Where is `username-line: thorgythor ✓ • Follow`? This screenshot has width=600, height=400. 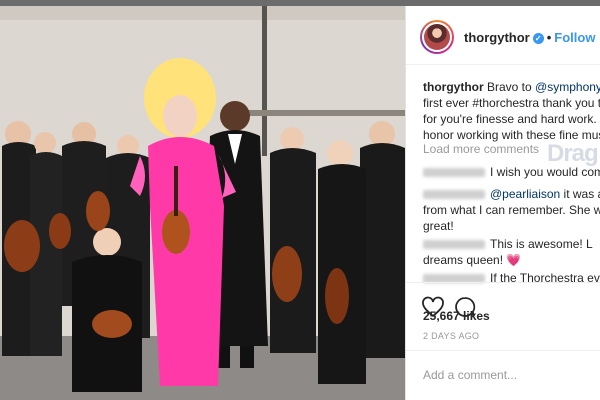 username-line: thorgythor ✓ • Follow is located at coordinates (529, 37).